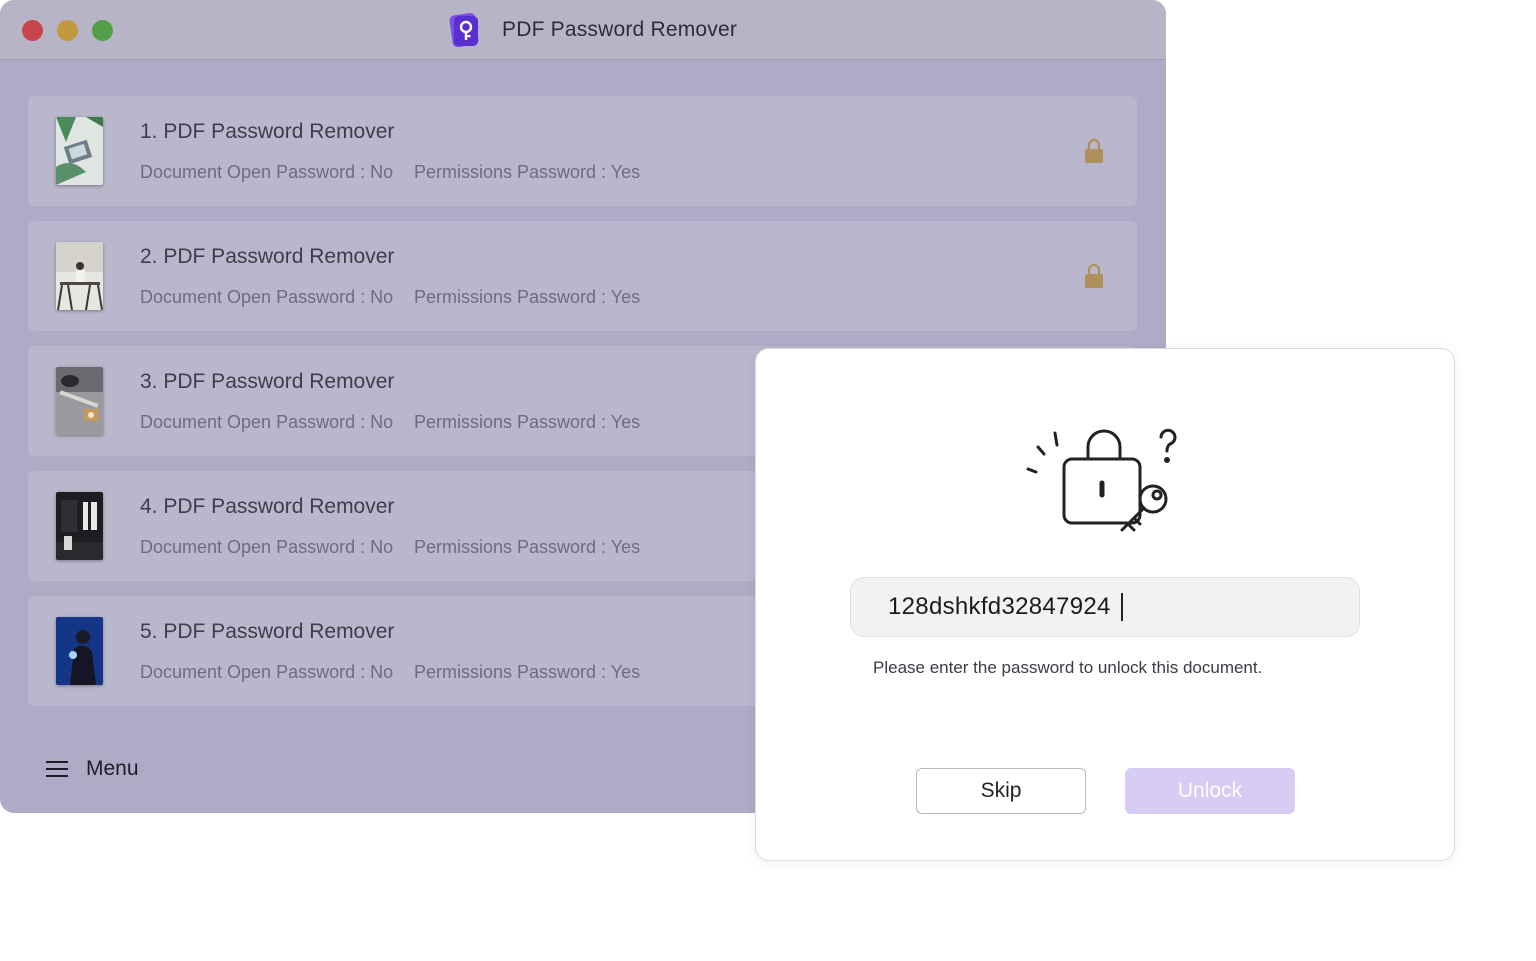 The image size is (1536, 961). What do you see at coordinates (267, 506) in the screenshot?
I see `file-name: 4. PDF Password Remover` at bounding box center [267, 506].